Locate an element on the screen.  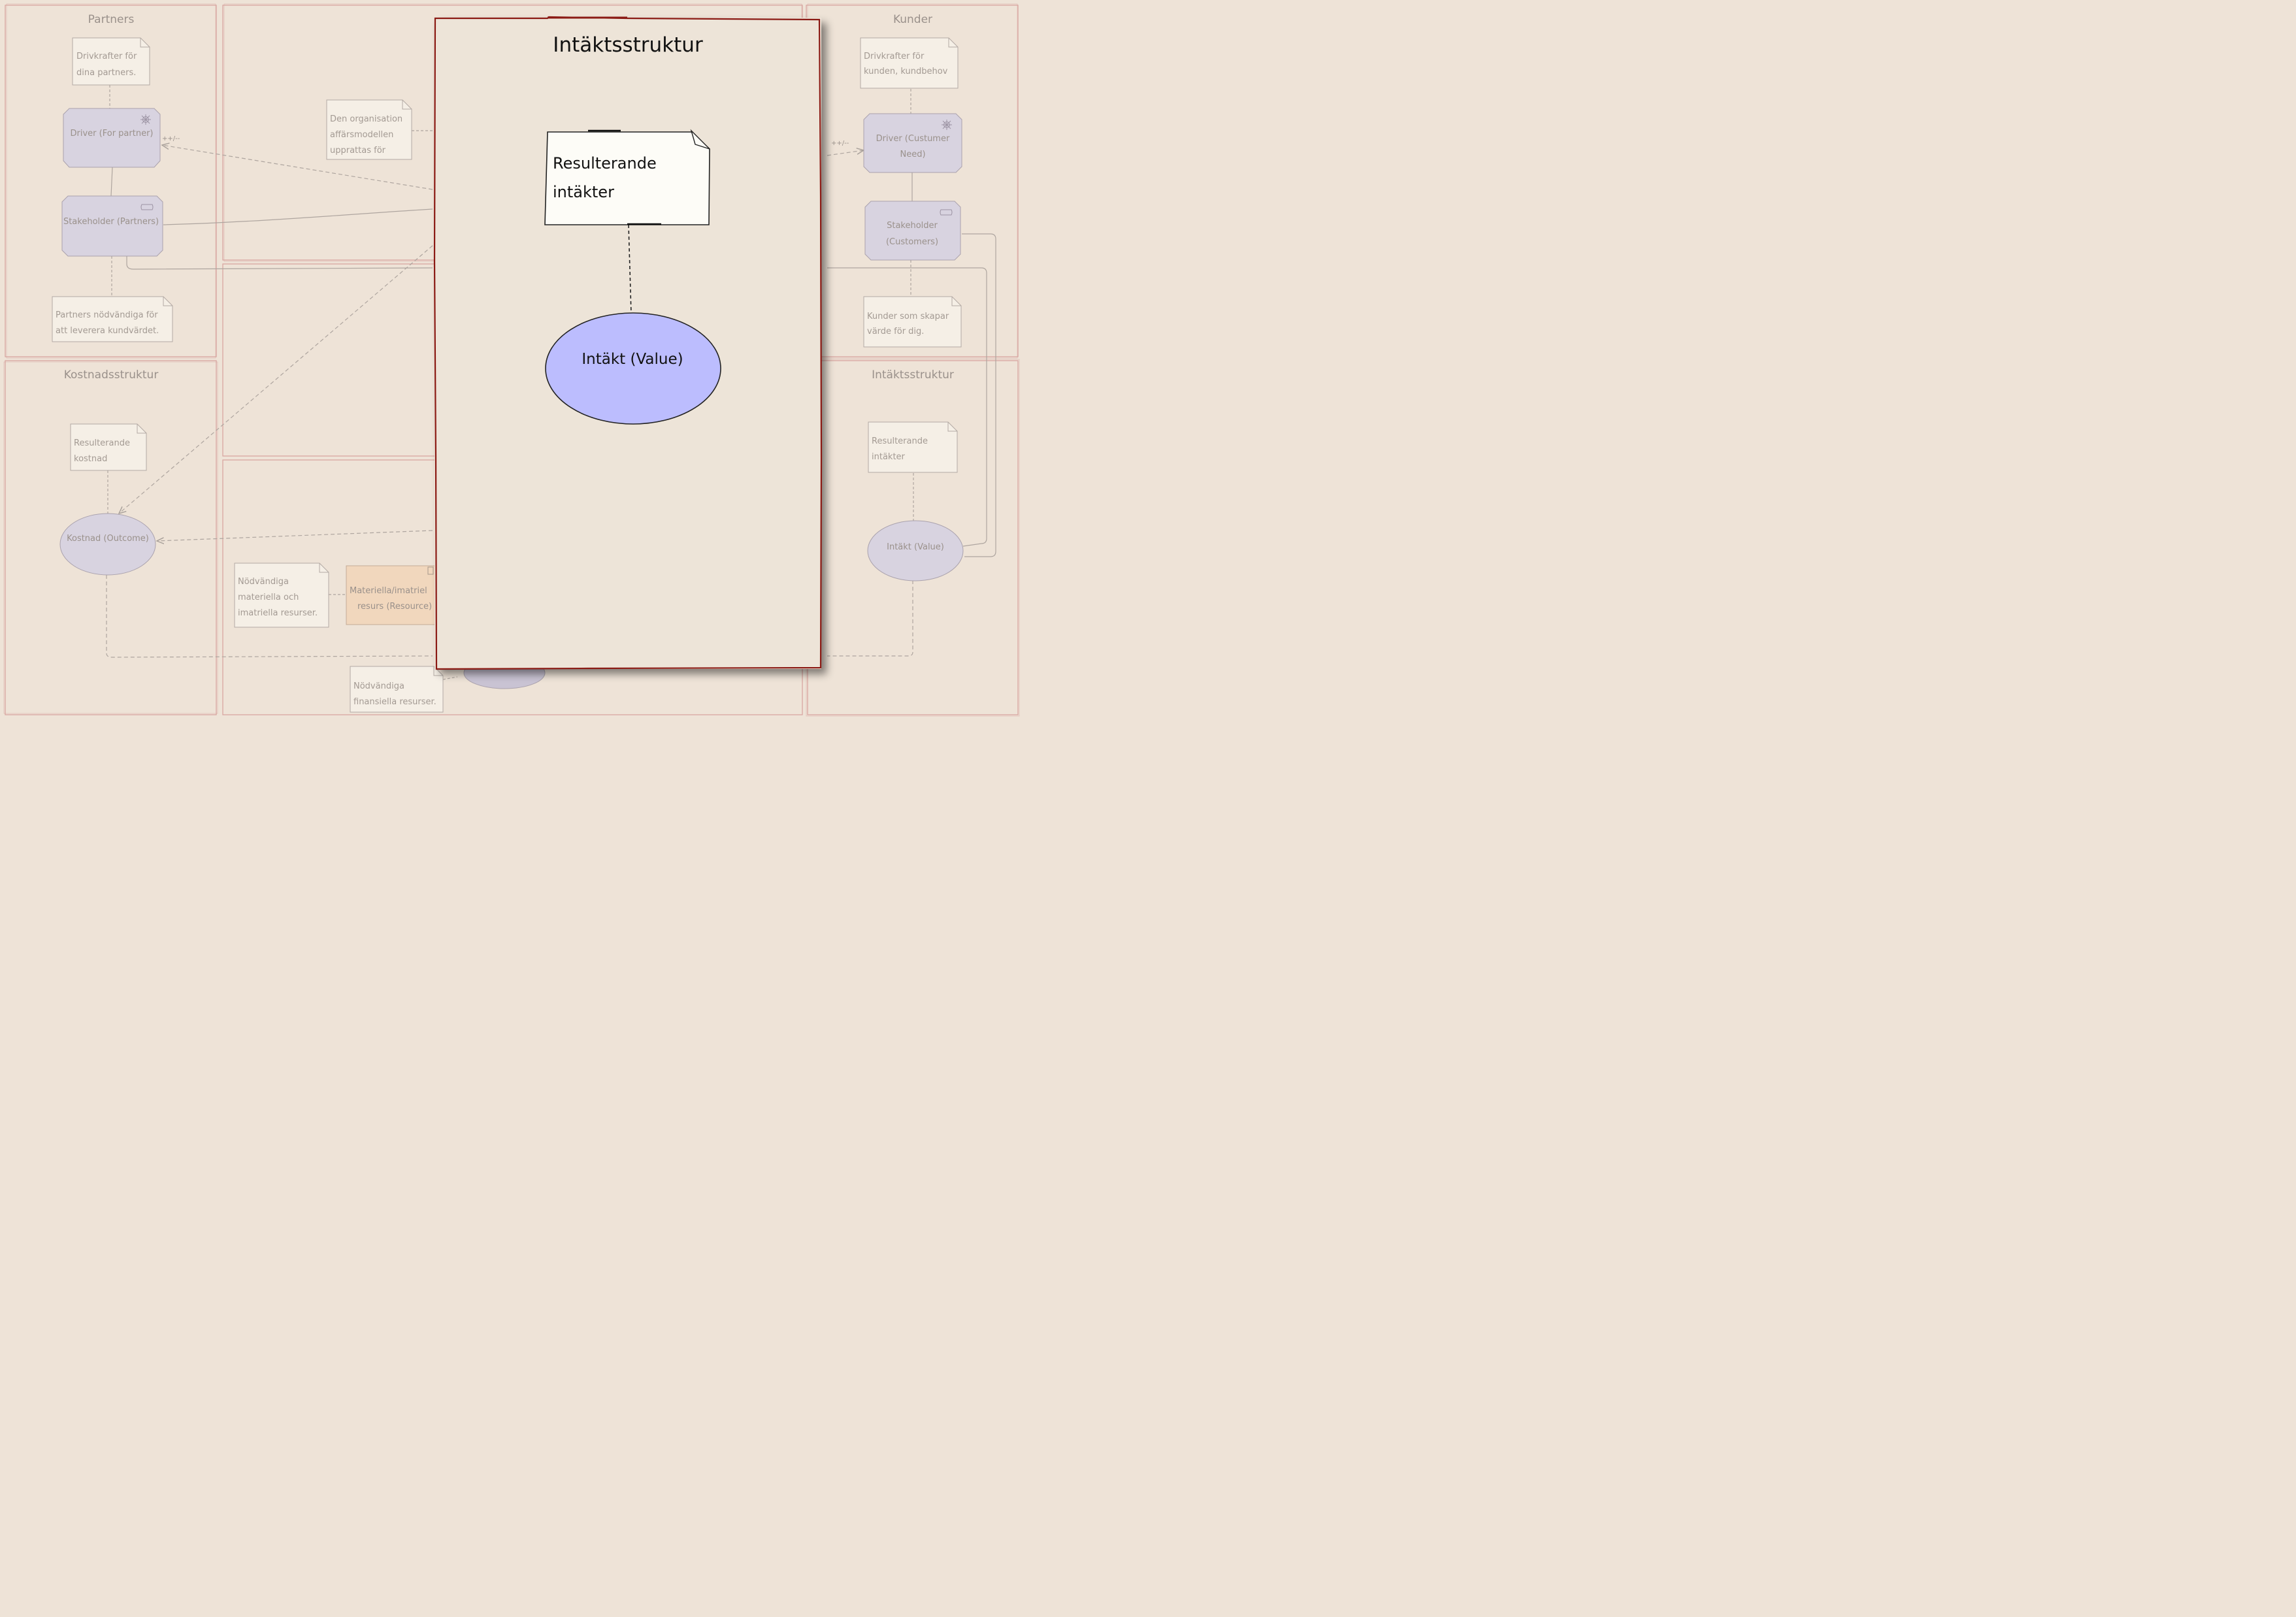
kostnad-note: Resulterande kostnad is located at coordinates (108, 447).